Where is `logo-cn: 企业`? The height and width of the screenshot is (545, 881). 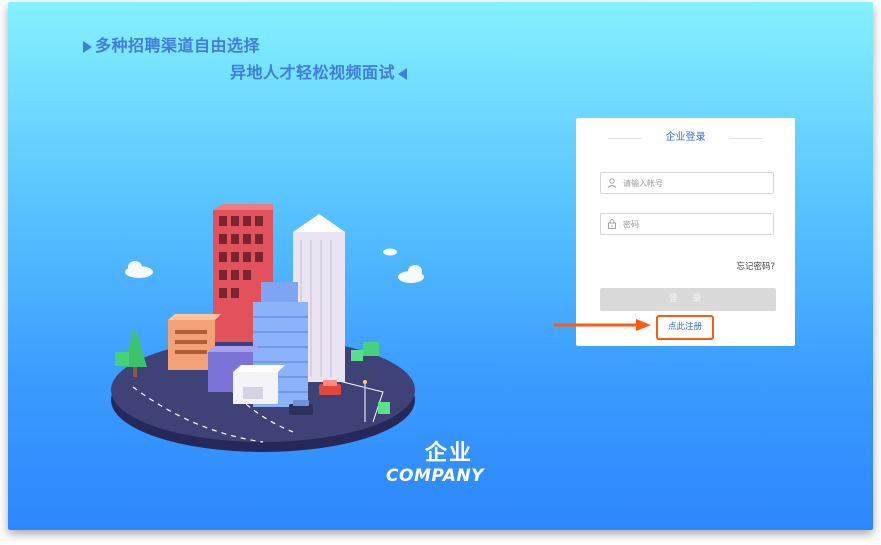
logo-cn: 企业 is located at coordinates (448, 453).